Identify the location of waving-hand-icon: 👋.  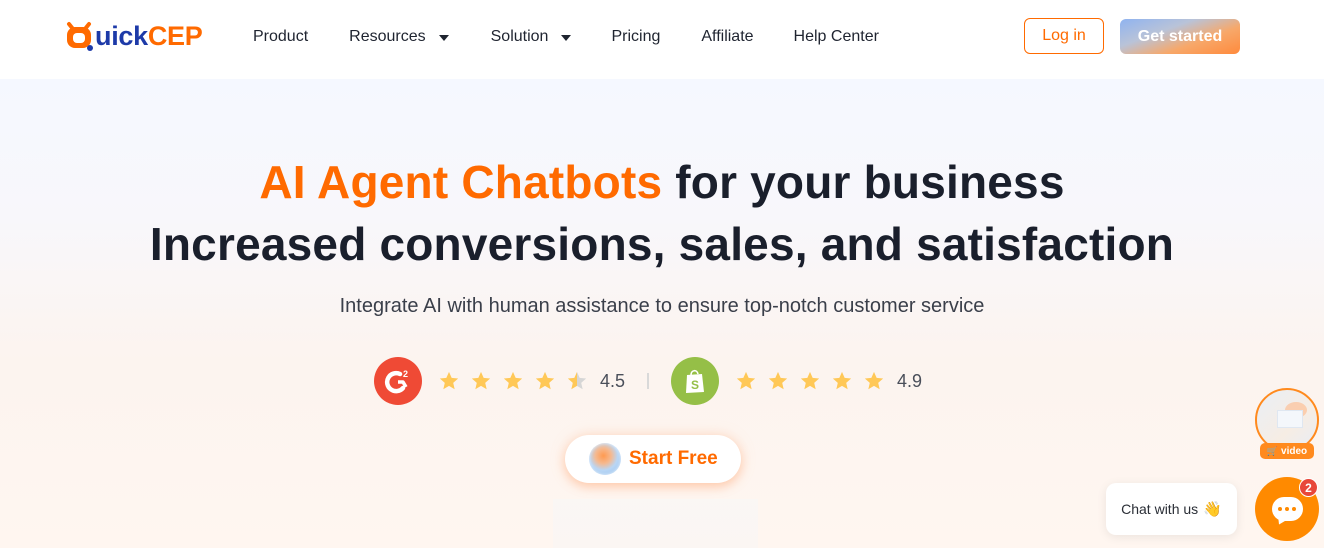
(1212, 509).